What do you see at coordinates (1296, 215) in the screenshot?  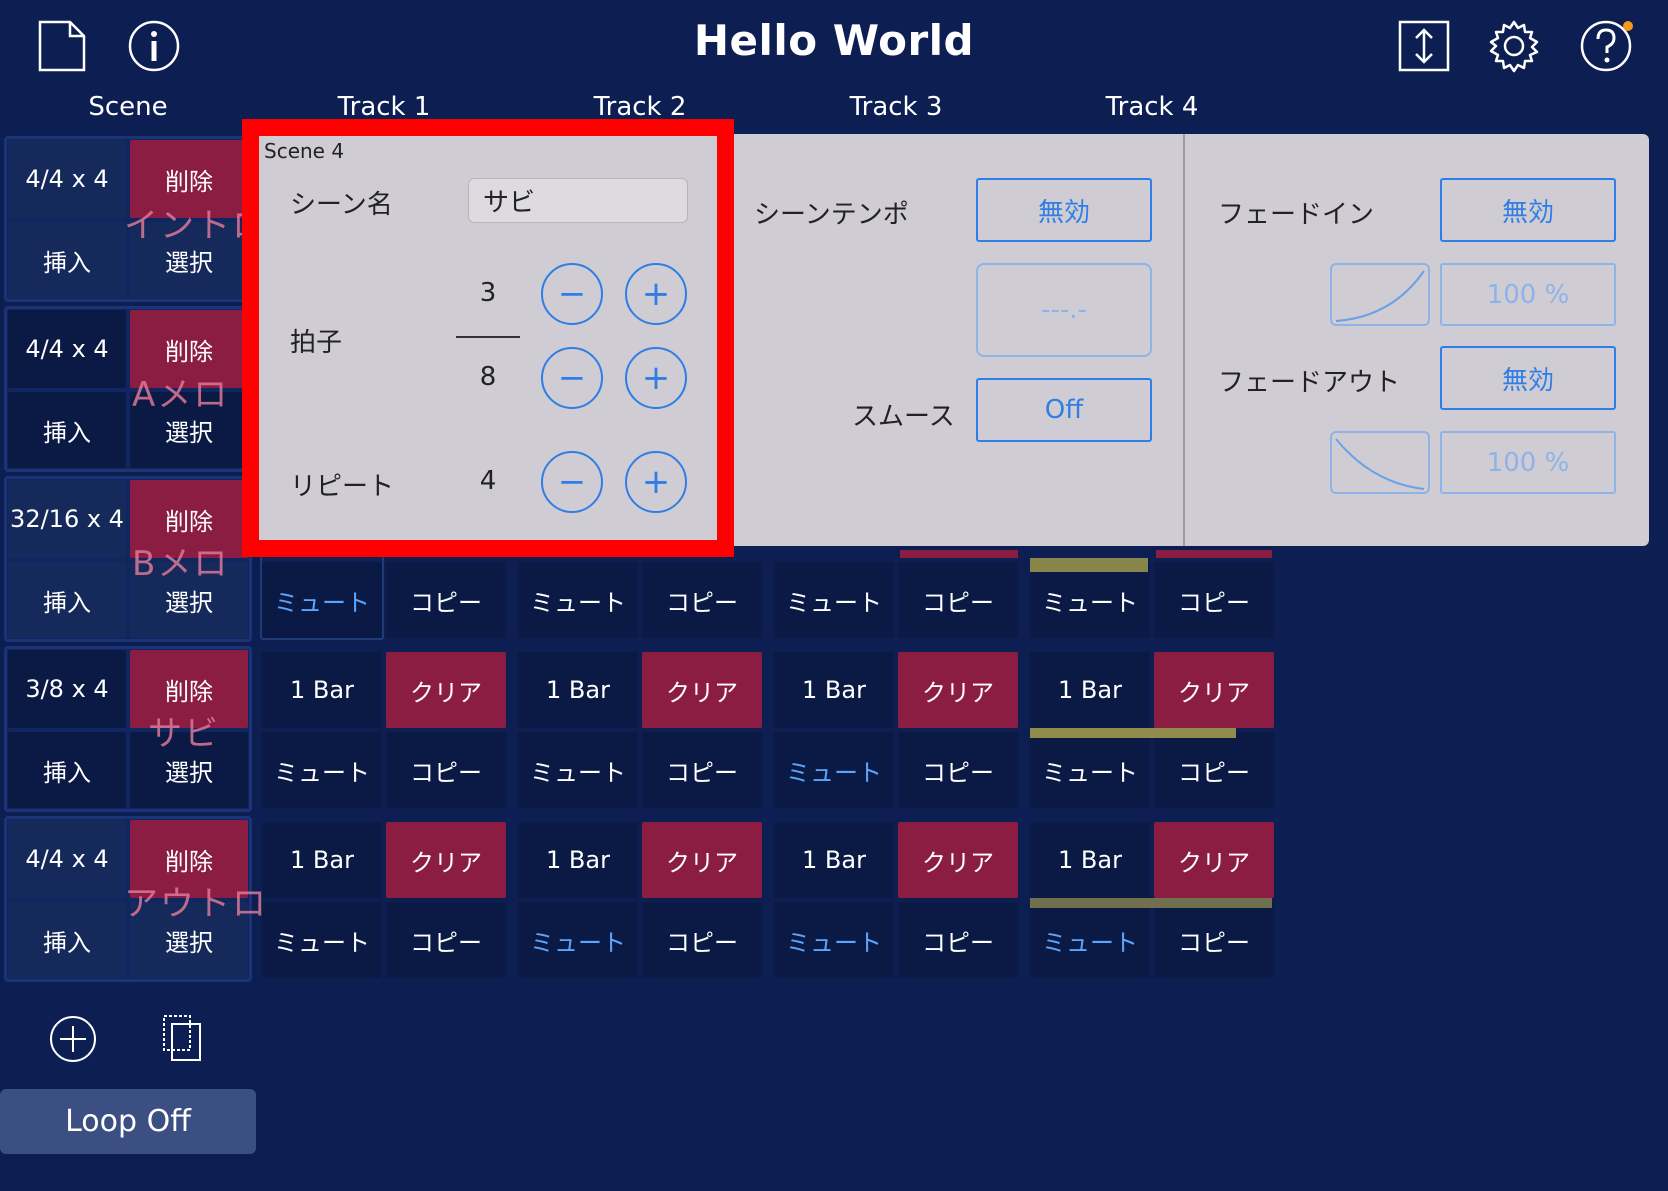 I see `fade-in-label: フェードイン` at bounding box center [1296, 215].